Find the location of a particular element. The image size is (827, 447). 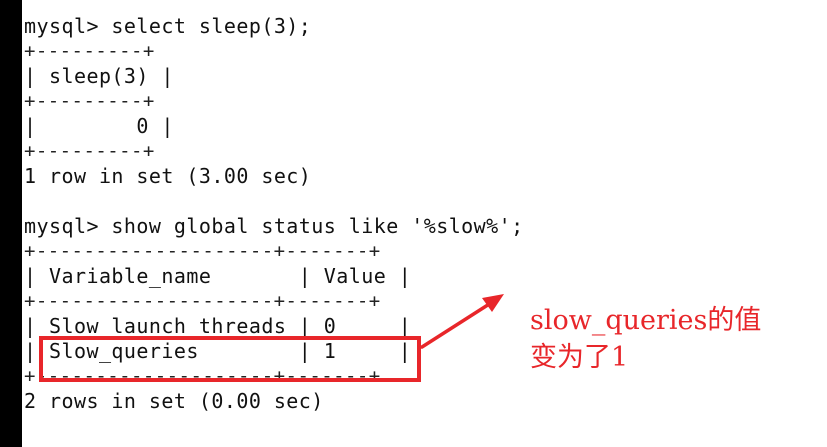

highlight-box is located at coordinates (230, 359).